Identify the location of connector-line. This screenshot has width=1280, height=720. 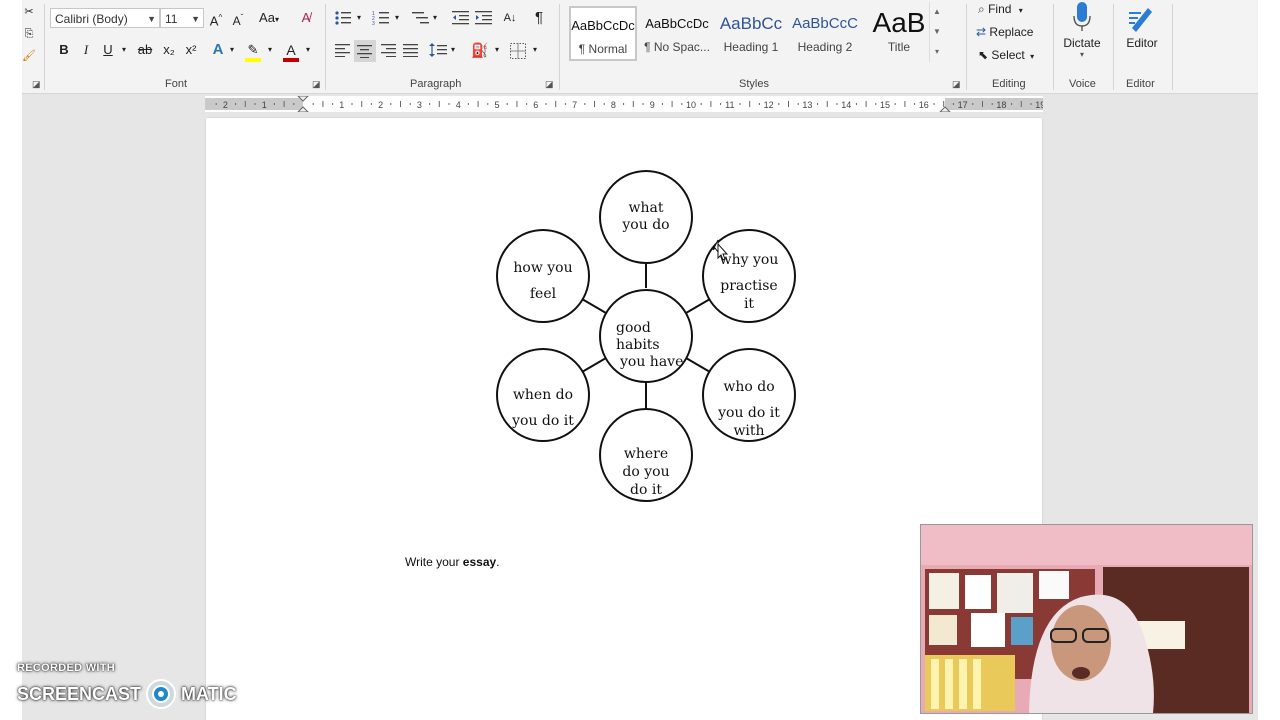
(698, 365).